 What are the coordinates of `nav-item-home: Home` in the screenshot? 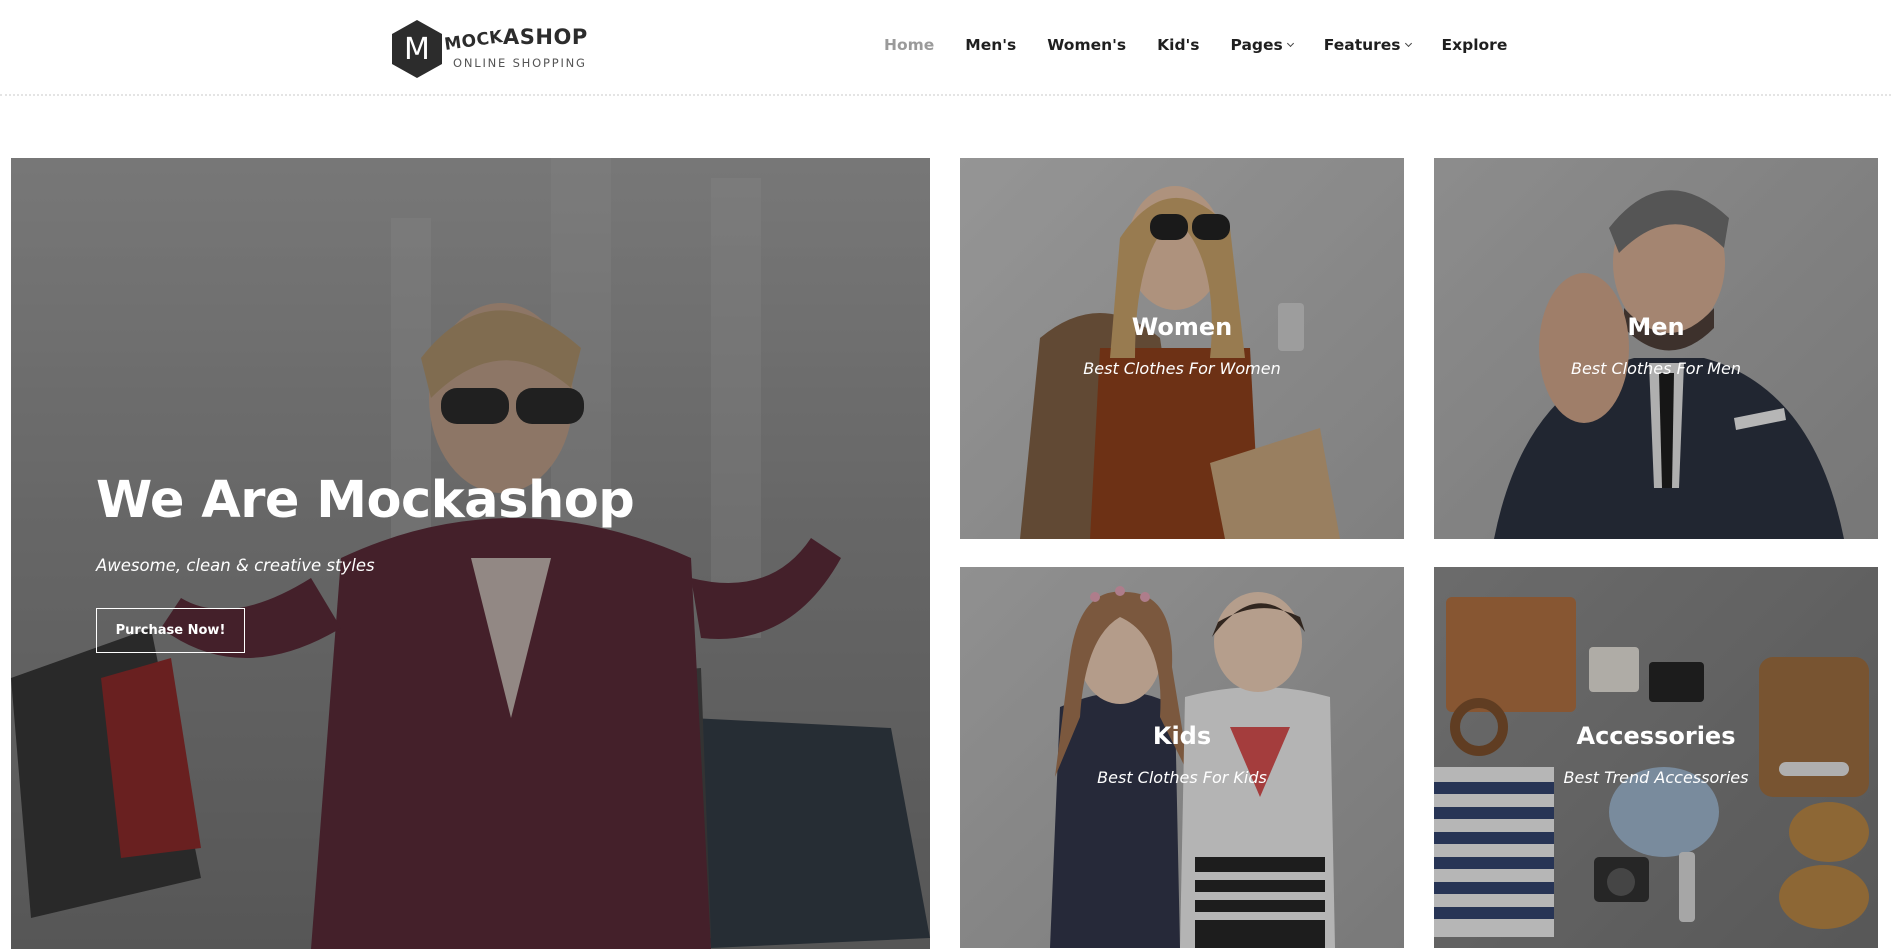 It's located at (909, 45).